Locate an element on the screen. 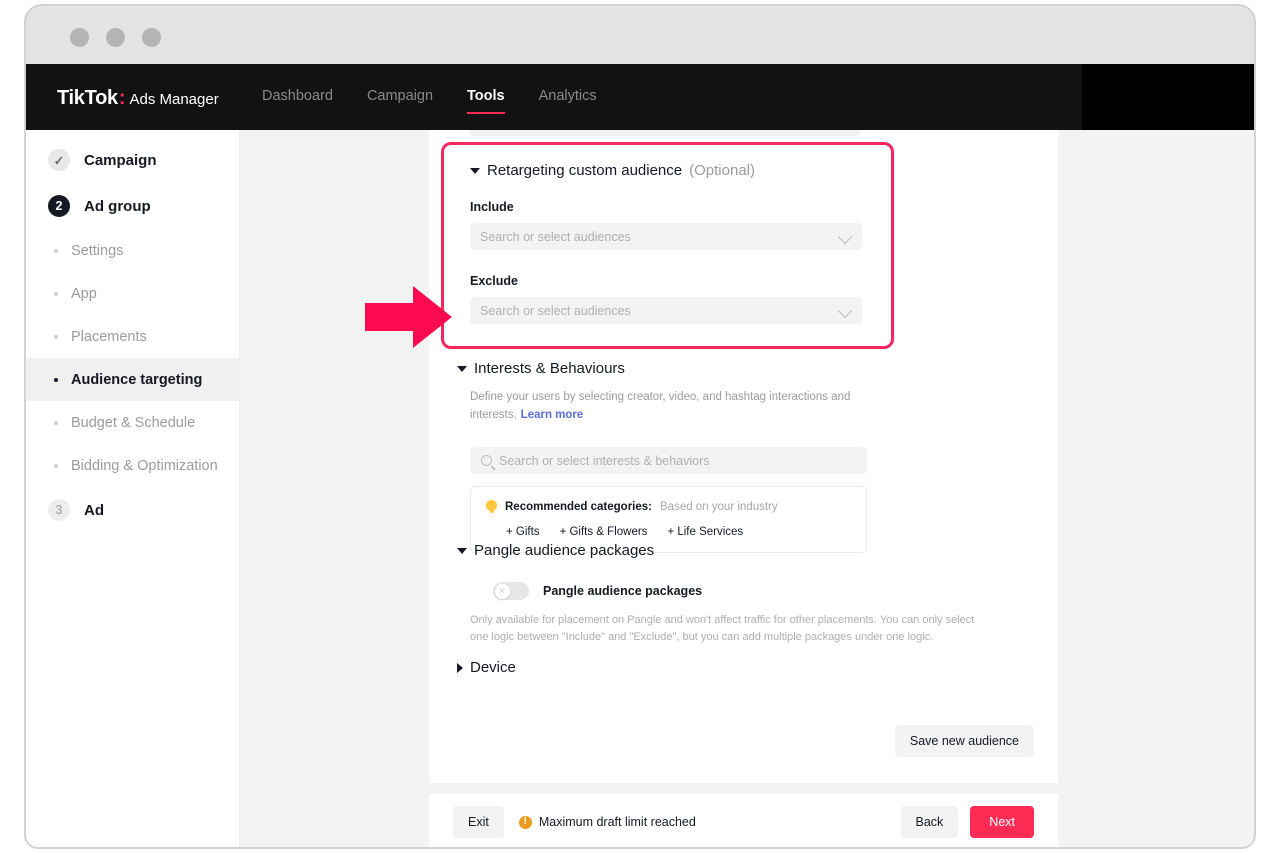  device-section: Device is located at coordinates (486, 667).